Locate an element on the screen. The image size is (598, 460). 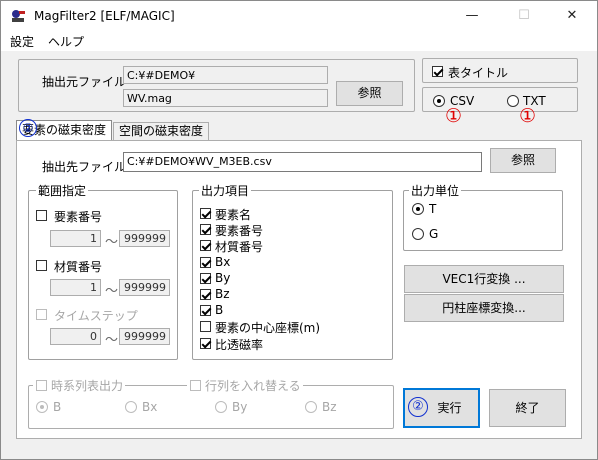
timeseries-label: 時系列表出力 is located at coordinates (87, 386).